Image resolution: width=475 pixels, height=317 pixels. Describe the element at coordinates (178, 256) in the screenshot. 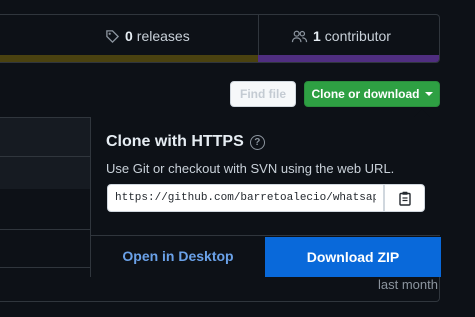

I see `open-in-desktop-link: Open in Desktop` at that location.